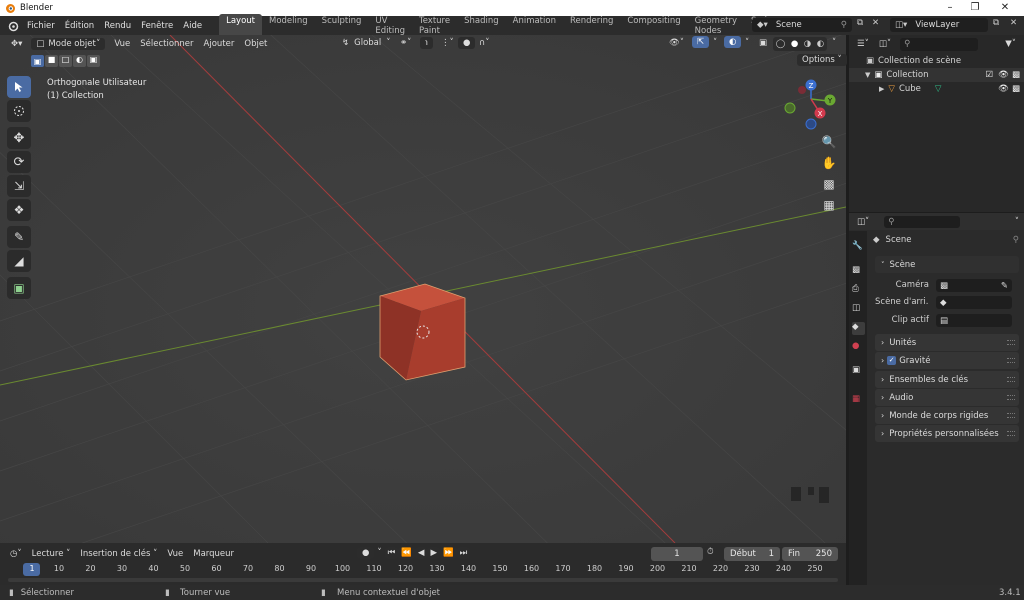  What do you see at coordinates (481, 26) in the screenshot?
I see `tab-shading: Shading` at bounding box center [481, 26].